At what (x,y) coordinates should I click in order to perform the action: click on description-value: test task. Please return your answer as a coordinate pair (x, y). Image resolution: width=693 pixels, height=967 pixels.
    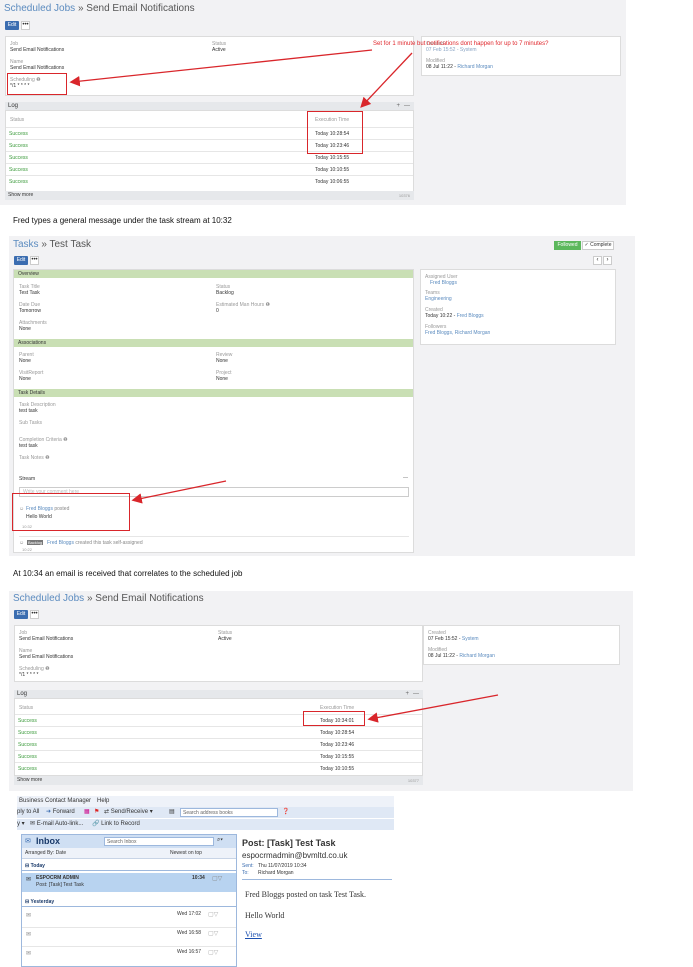
    Looking at the image, I should click on (28, 411).